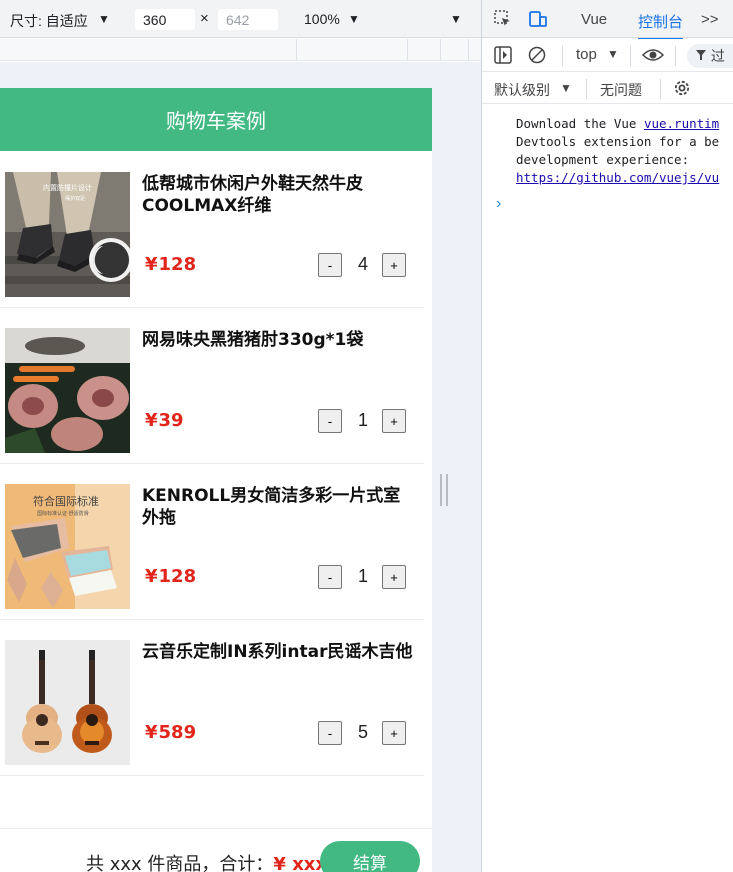  I want to click on goods-title: 低帮城市休闲户外鞋天然牛皮COOLMAX纤维, so click(252, 195).